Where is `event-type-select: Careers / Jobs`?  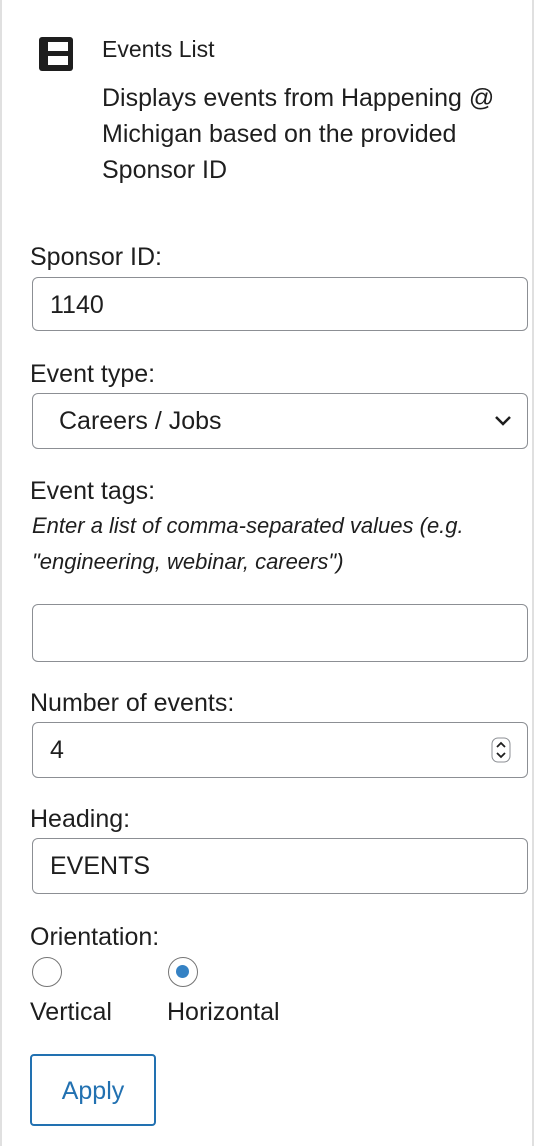 event-type-select: Careers / Jobs is located at coordinates (280, 421).